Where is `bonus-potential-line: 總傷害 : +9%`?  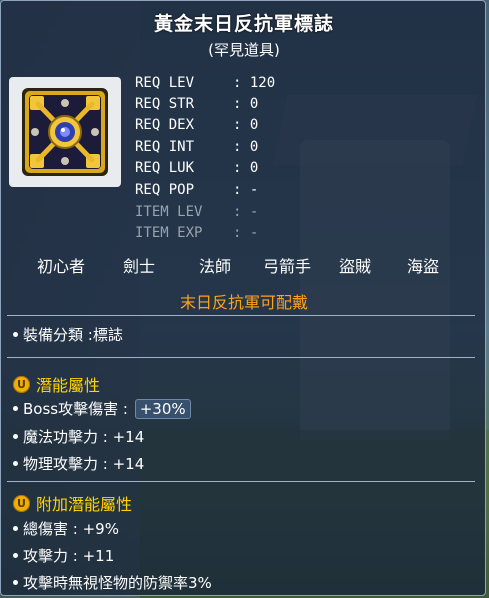 bonus-potential-line: 總傷害 : +9% is located at coordinates (66, 528).